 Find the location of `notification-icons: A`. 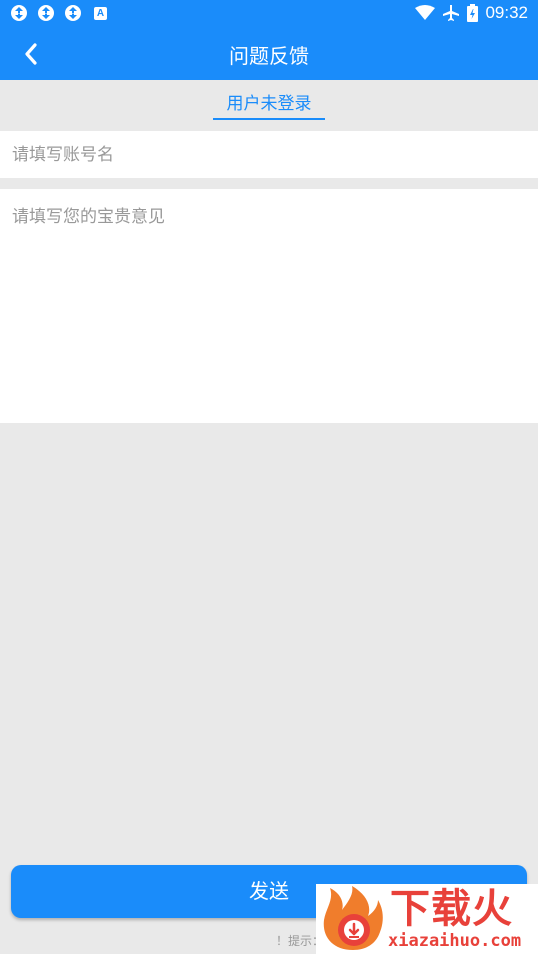

notification-icons: A is located at coordinates (58, 13).